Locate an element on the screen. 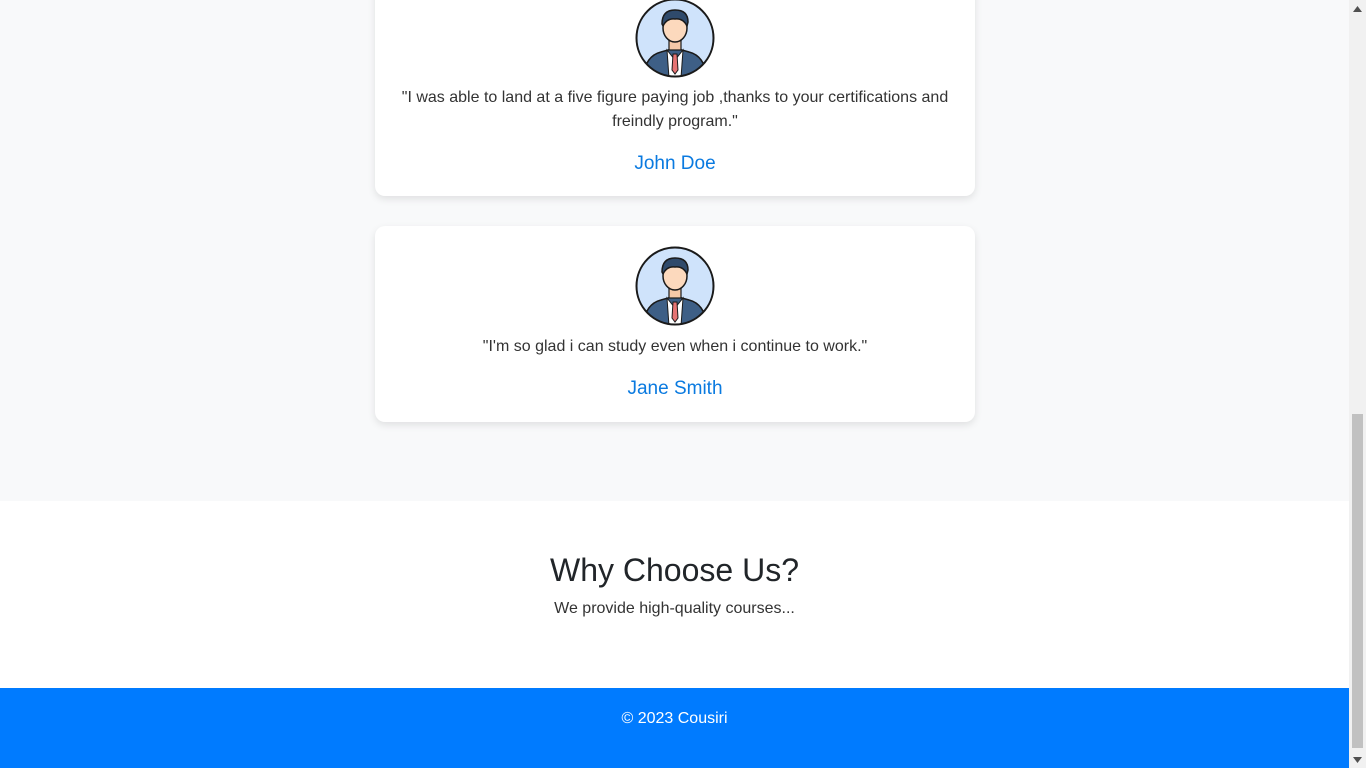 The width and height of the screenshot is (1366, 768). testimonial-author: John Doe is located at coordinates (675, 163).